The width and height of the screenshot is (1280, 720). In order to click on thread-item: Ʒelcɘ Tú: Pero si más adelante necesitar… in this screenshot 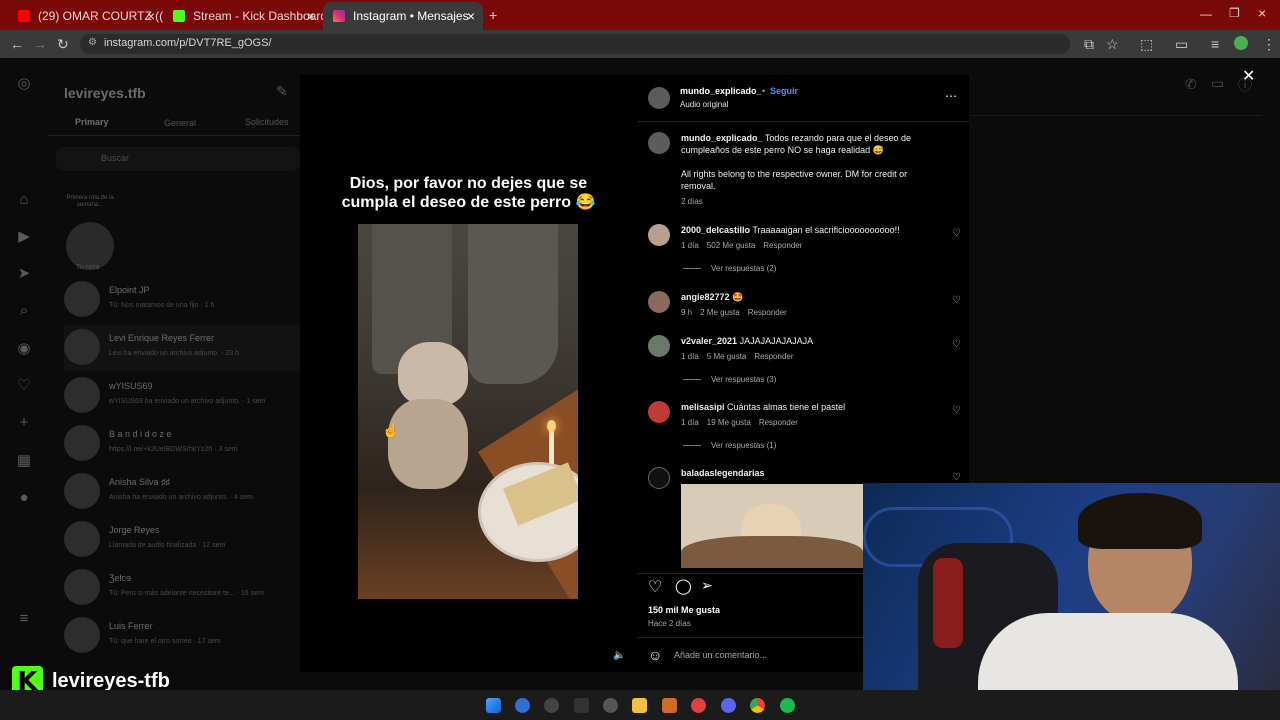, I will do `click(182, 588)`.